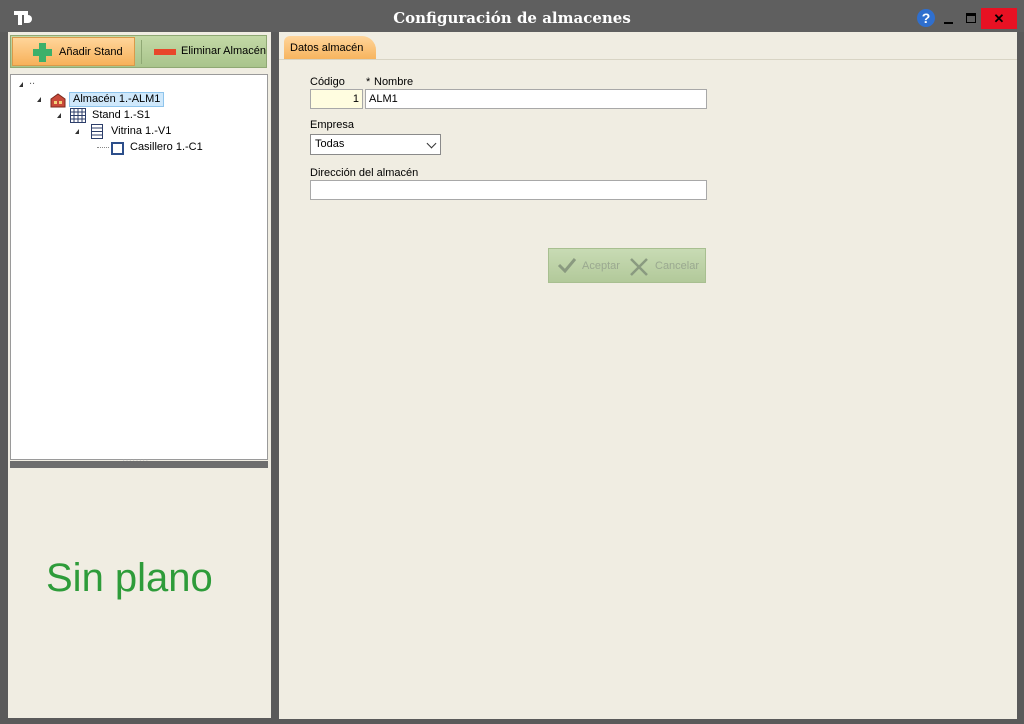  Describe the element at coordinates (91, 52) in the screenshot. I see `add-stand-label: Añadir Stand` at that location.